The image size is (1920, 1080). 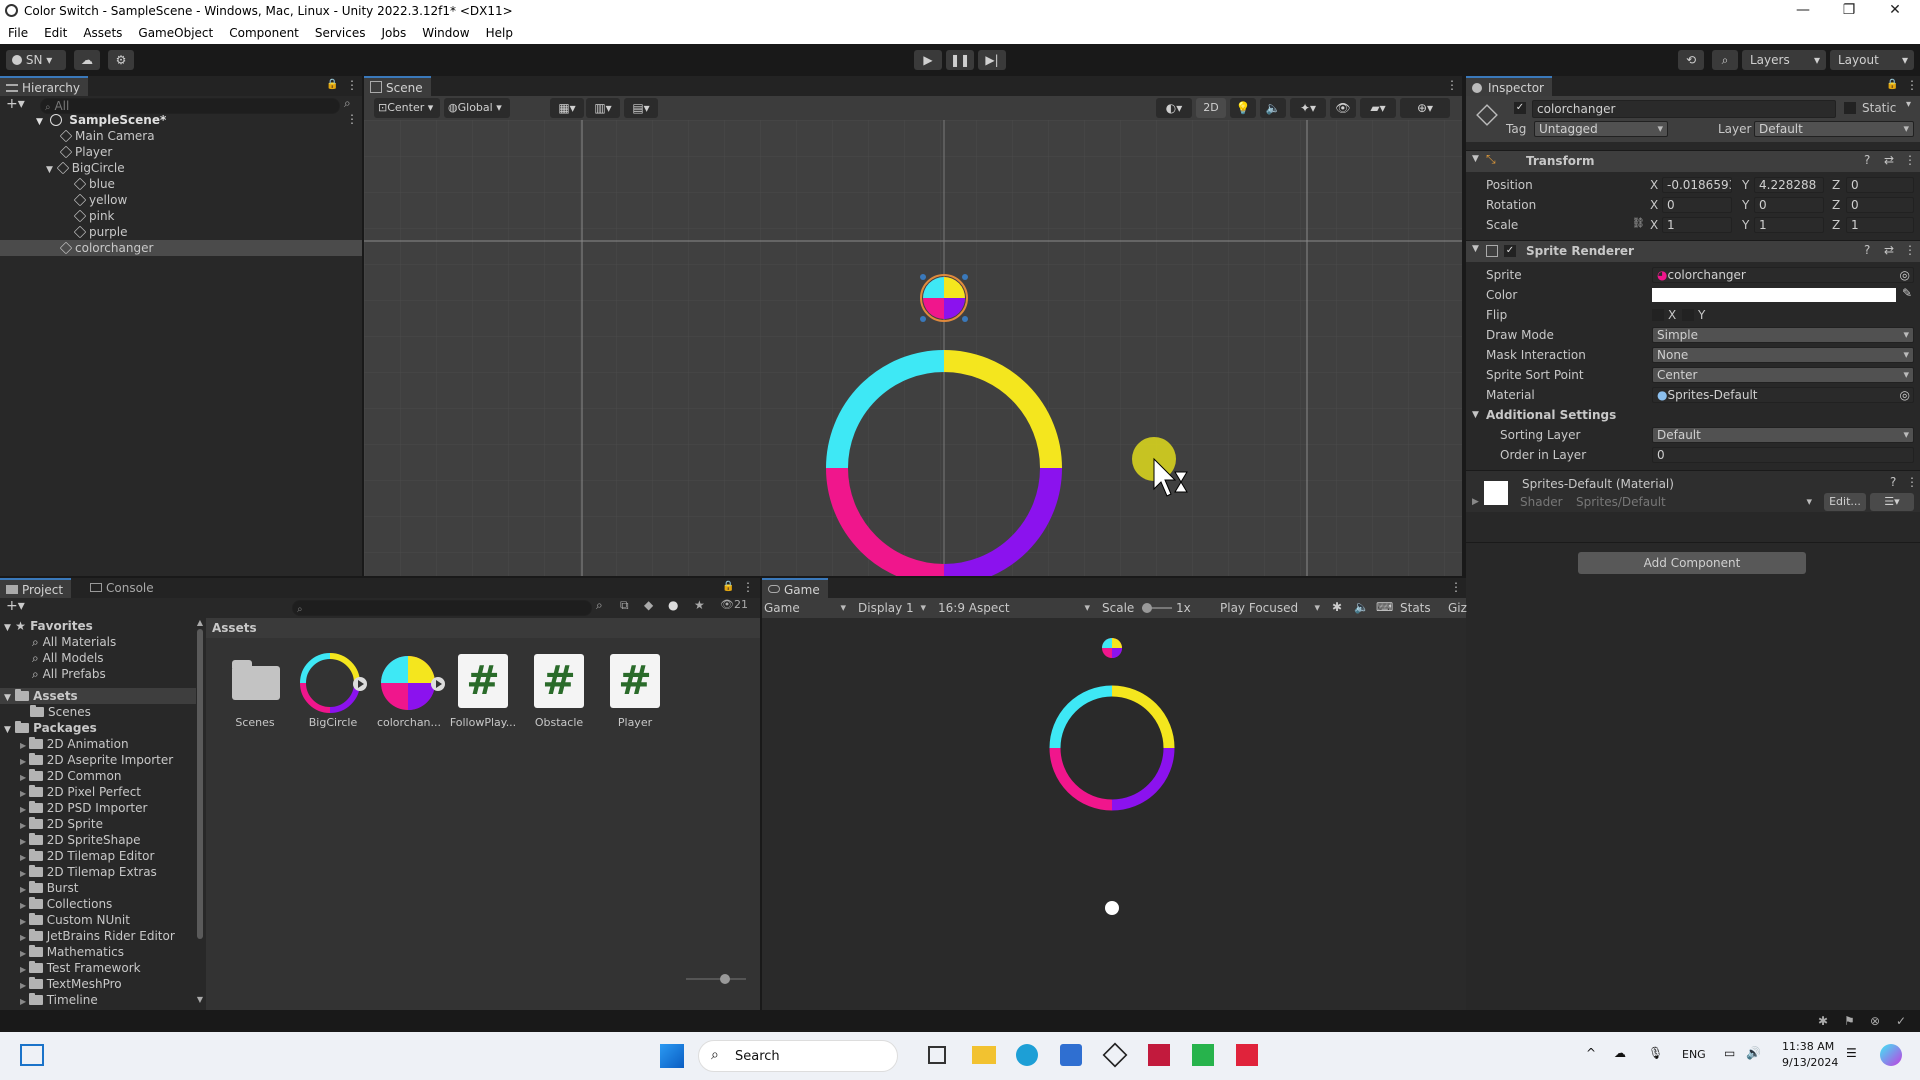 What do you see at coordinates (672, 1056) in the screenshot?
I see `start-icon` at bounding box center [672, 1056].